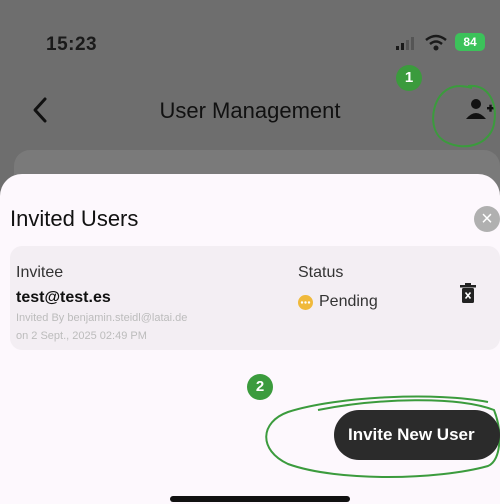 The height and width of the screenshot is (504, 500). Describe the element at coordinates (405, 43) in the screenshot. I see `signal-icon` at that location.